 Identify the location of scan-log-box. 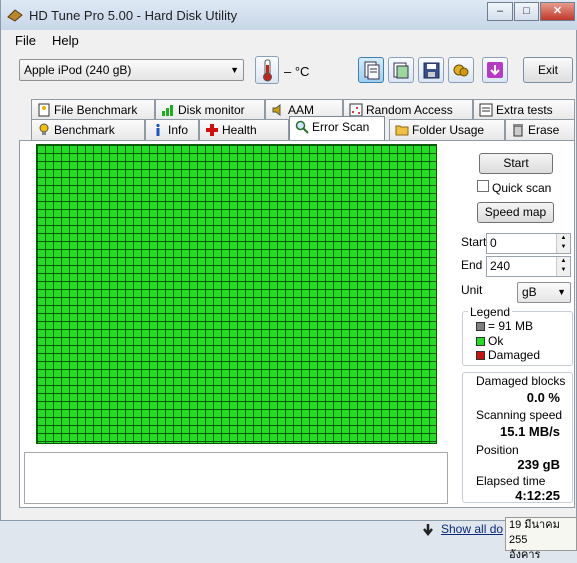
(236, 478).